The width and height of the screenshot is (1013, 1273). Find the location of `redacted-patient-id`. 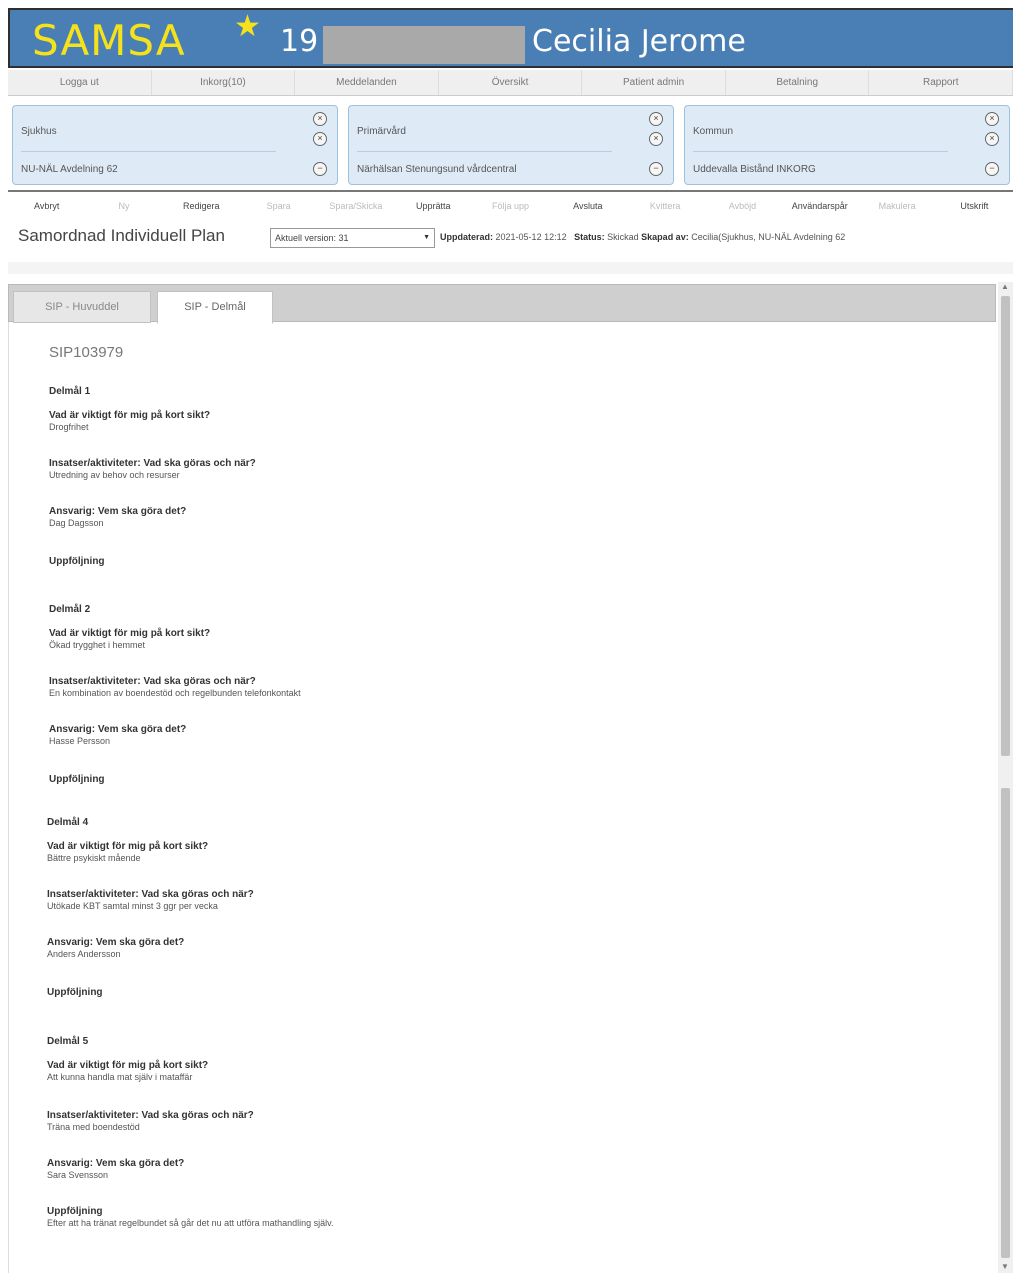

redacted-patient-id is located at coordinates (424, 45).